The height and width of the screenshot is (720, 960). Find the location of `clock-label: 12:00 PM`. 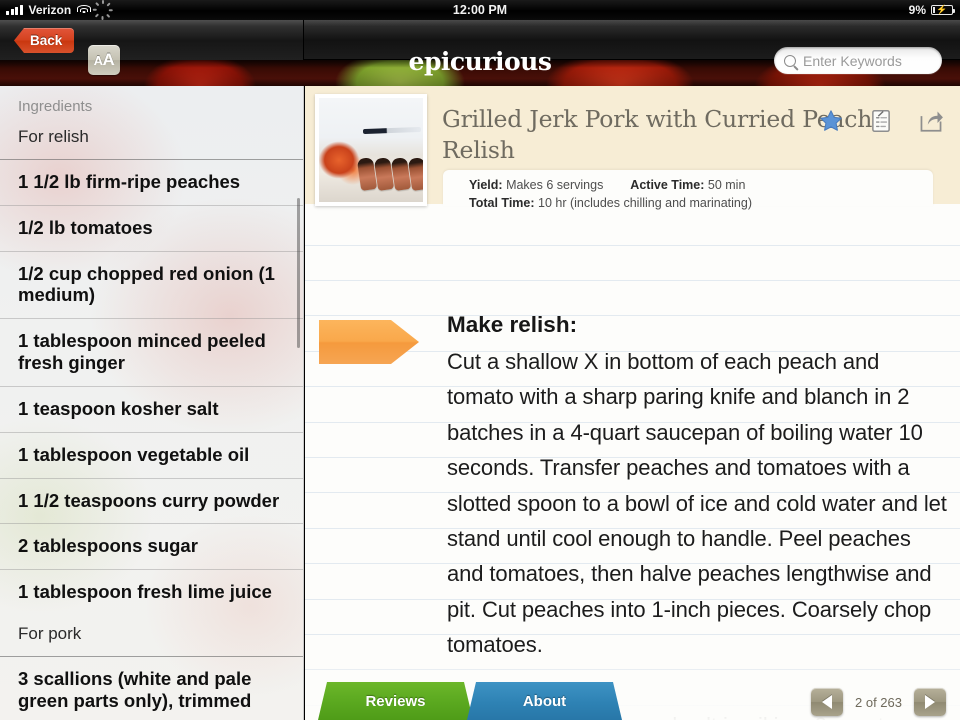

clock-label: 12:00 PM is located at coordinates (480, 10).